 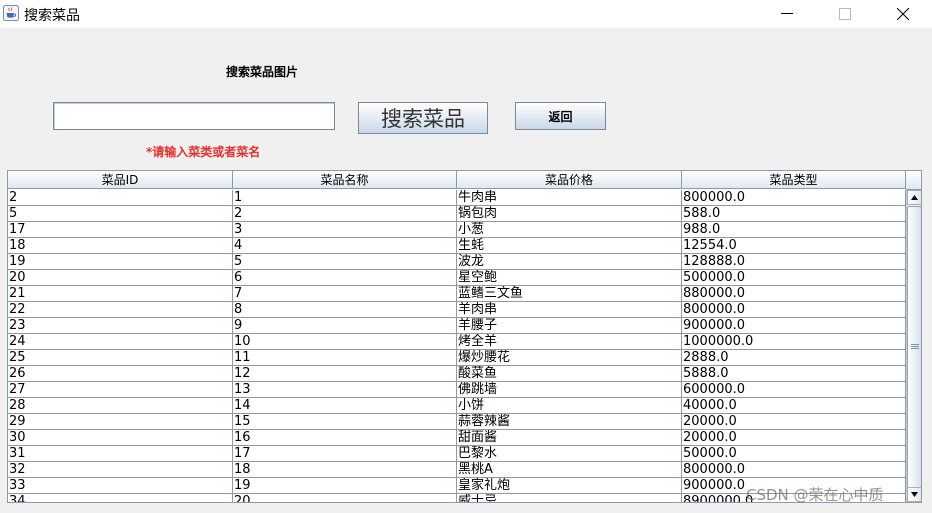 I want to click on cell-name: 牛肉串, so click(x=569, y=198).